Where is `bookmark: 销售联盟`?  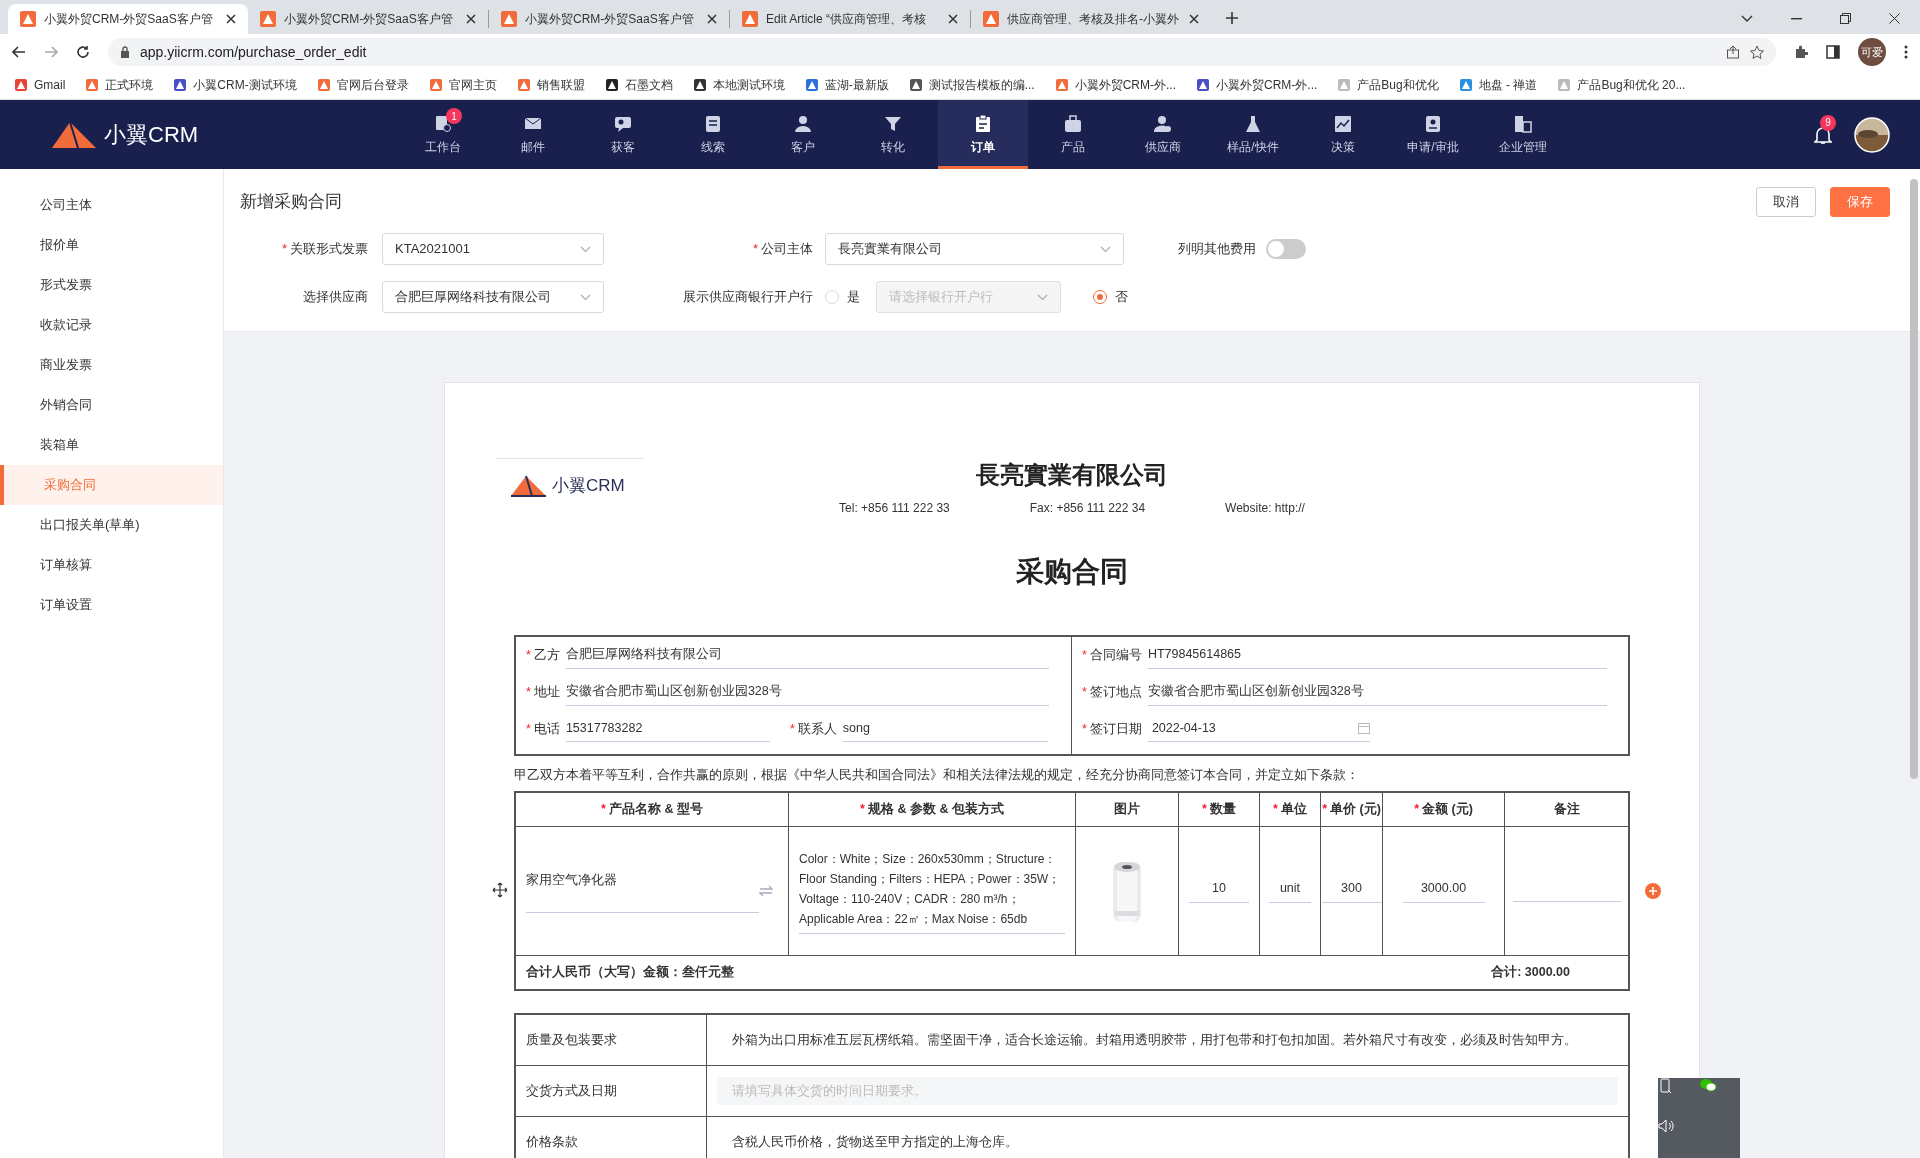
bookmark: 销售联盟 is located at coordinates (550, 84).